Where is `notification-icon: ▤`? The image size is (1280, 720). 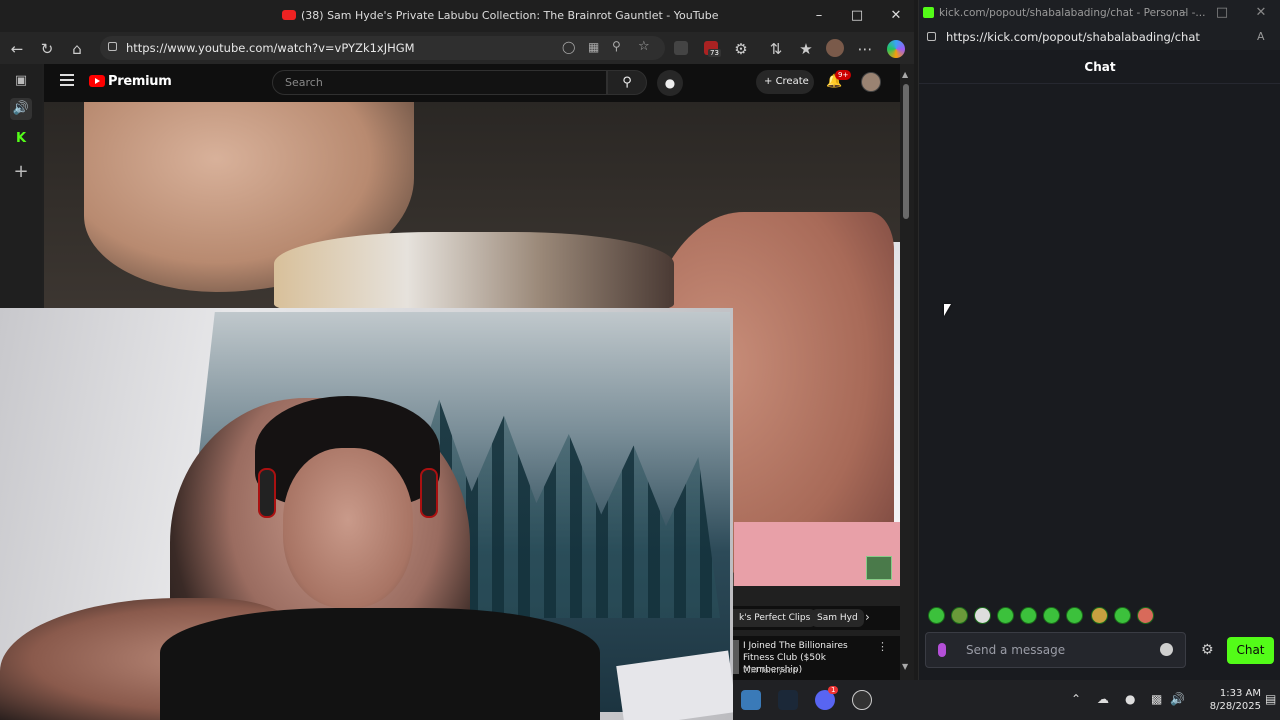
notification-icon: ▤ is located at coordinates (1270, 699).